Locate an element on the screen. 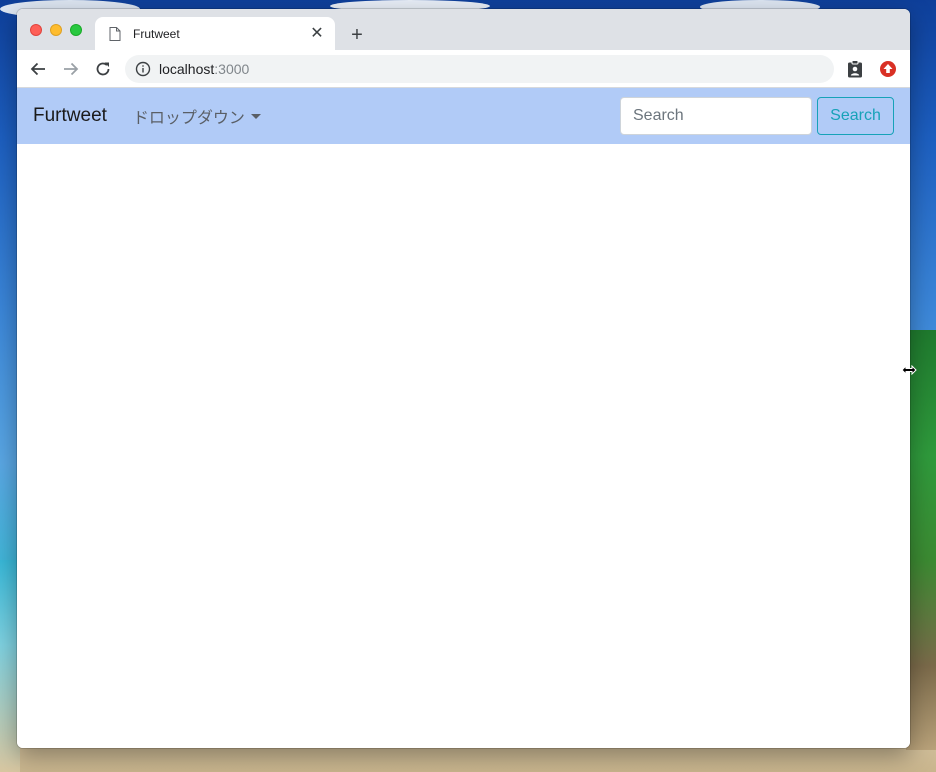 The height and width of the screenshot is (772, 936). page-icon is located at coordinates (115, 33).